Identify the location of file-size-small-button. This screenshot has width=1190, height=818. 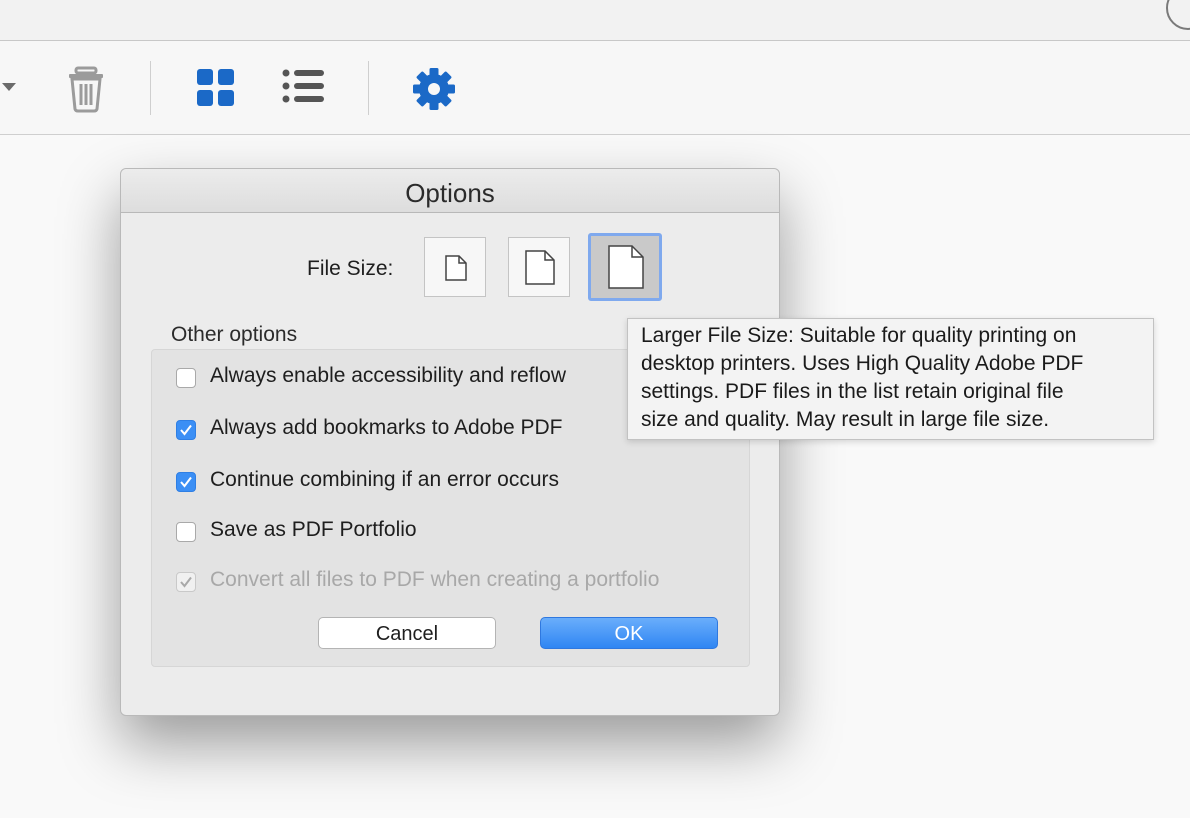
(455, 267).